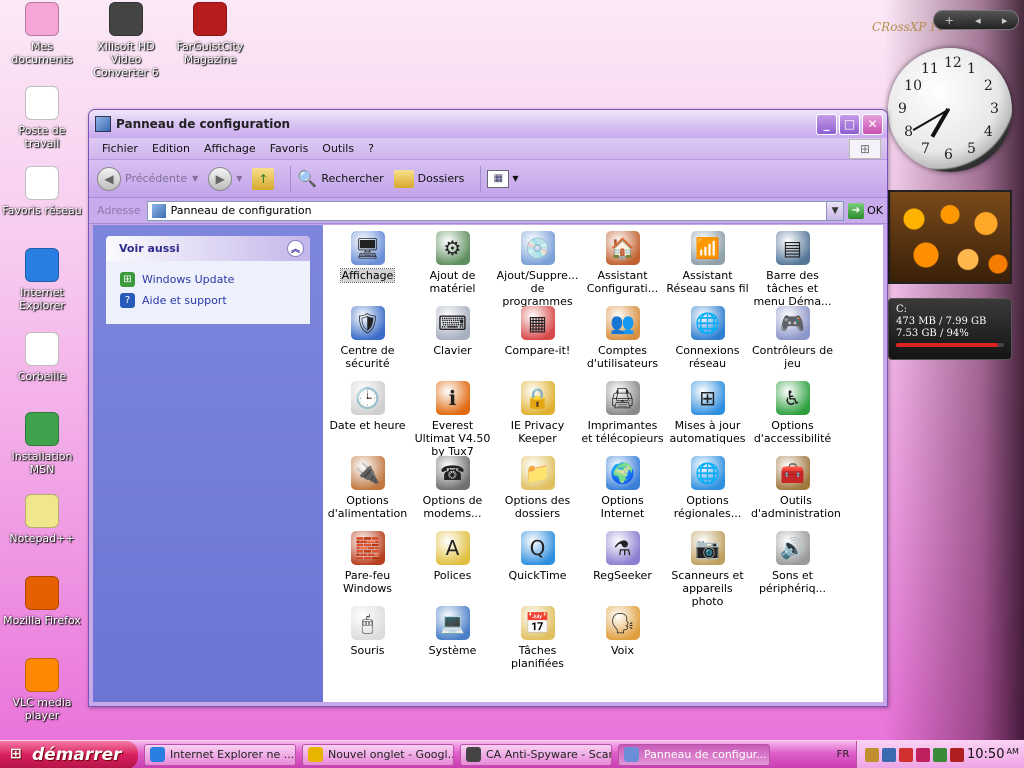  Describe the element at coordinates (889, 754) in the screenshot. I see `network-tray-icon` at that location.